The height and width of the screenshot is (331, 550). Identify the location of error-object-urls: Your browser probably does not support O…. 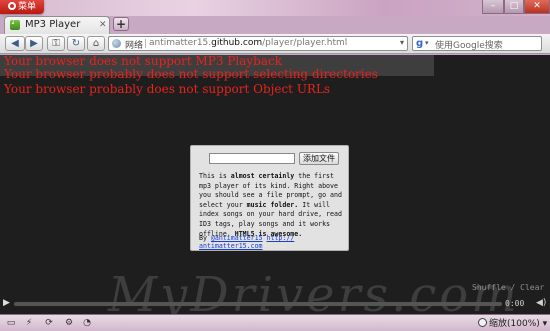
(167, 89).